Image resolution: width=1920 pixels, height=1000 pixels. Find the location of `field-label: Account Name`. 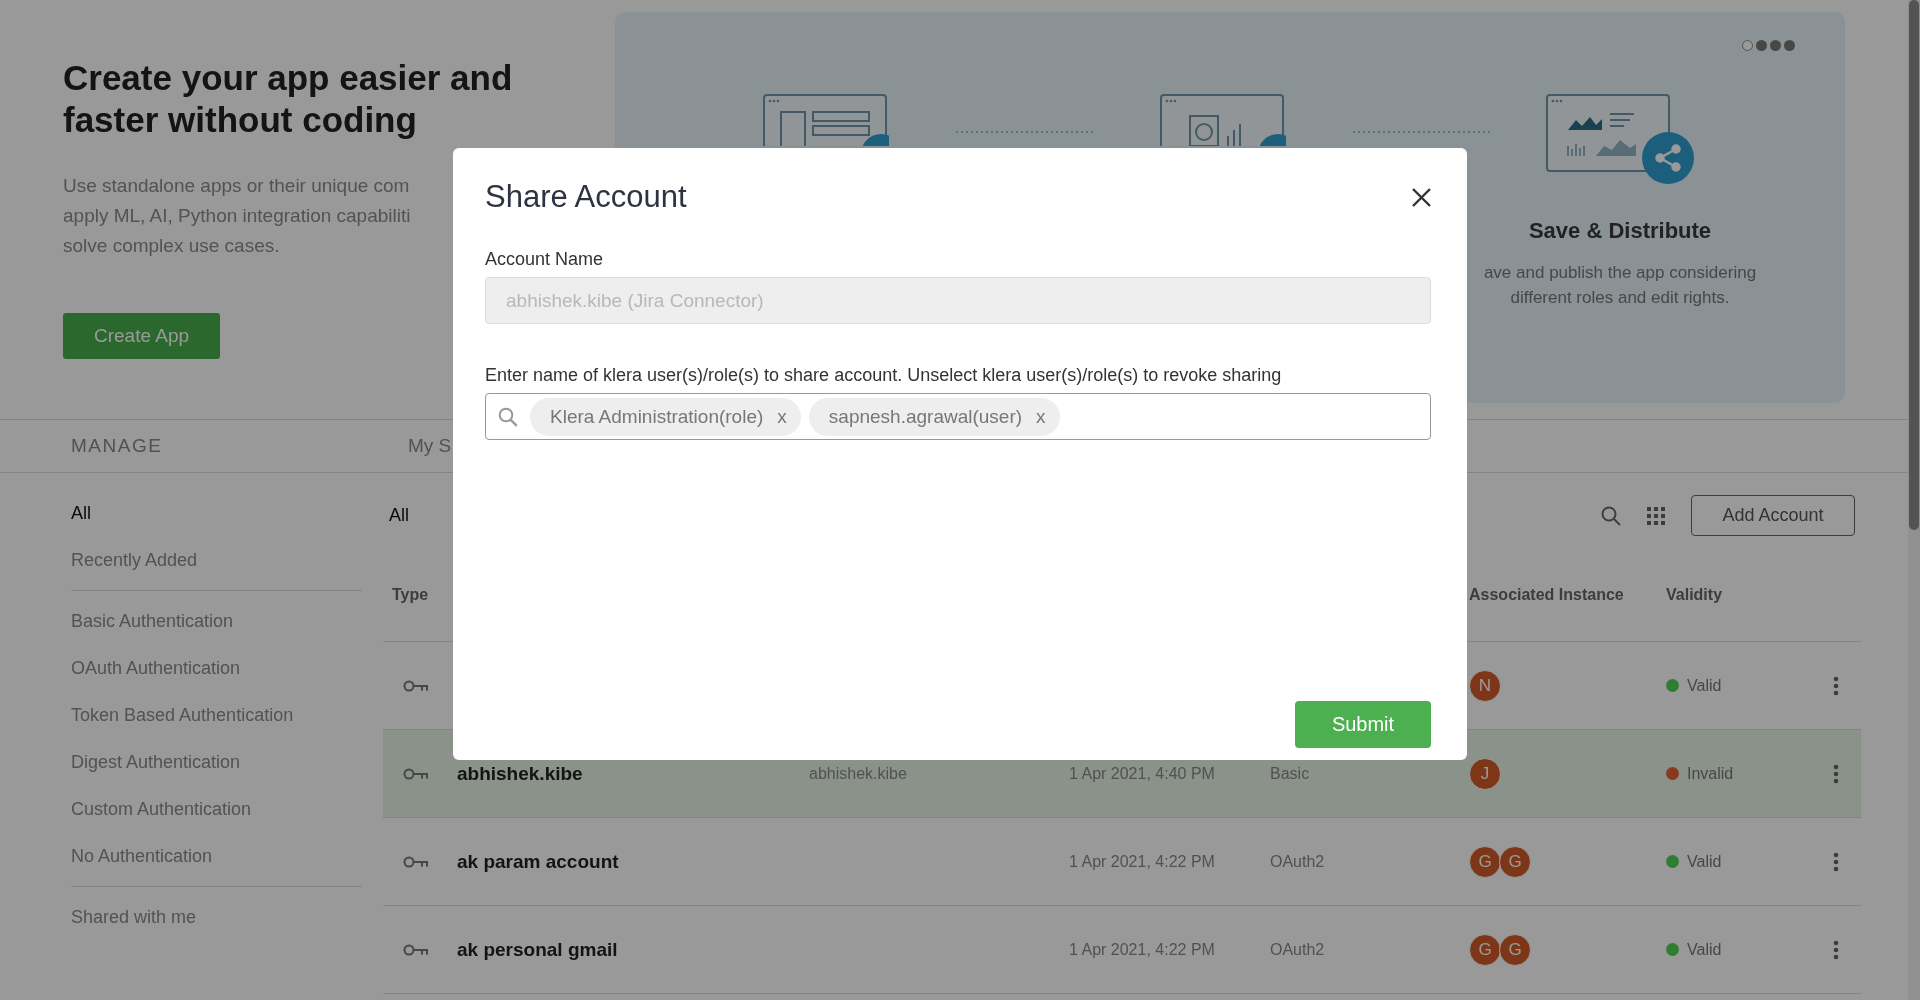

field-label: Account Name is located at coordinates (545, 259).